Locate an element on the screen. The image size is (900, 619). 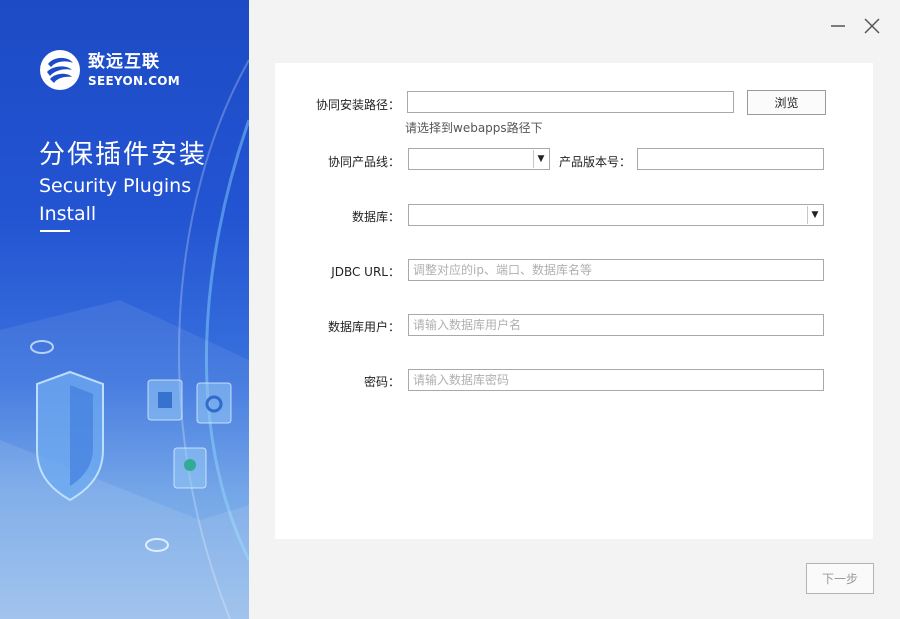
browse-button: 浏览 is located at coordinates (786, 102).